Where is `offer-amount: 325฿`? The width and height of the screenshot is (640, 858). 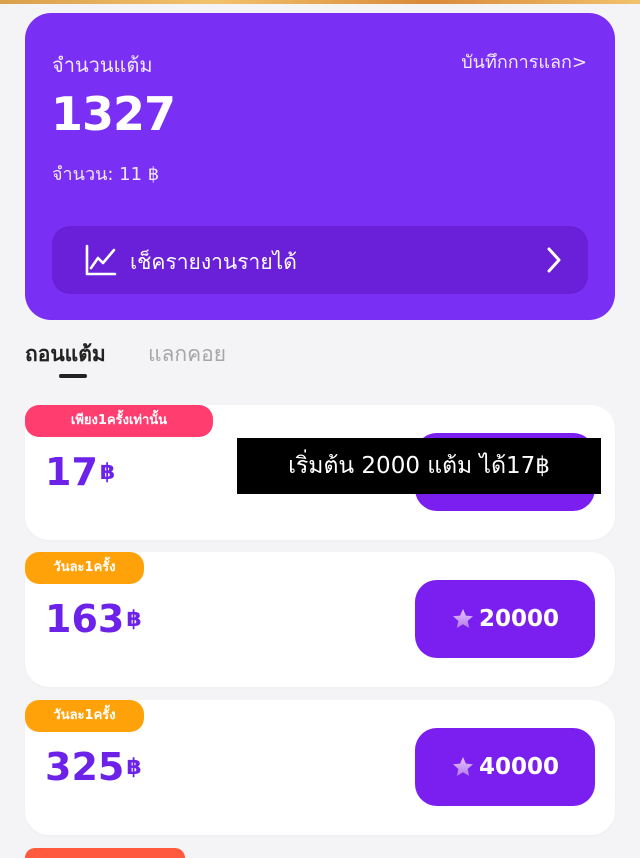
offer-amount: 325฿ is located at coordinates (93, 767).